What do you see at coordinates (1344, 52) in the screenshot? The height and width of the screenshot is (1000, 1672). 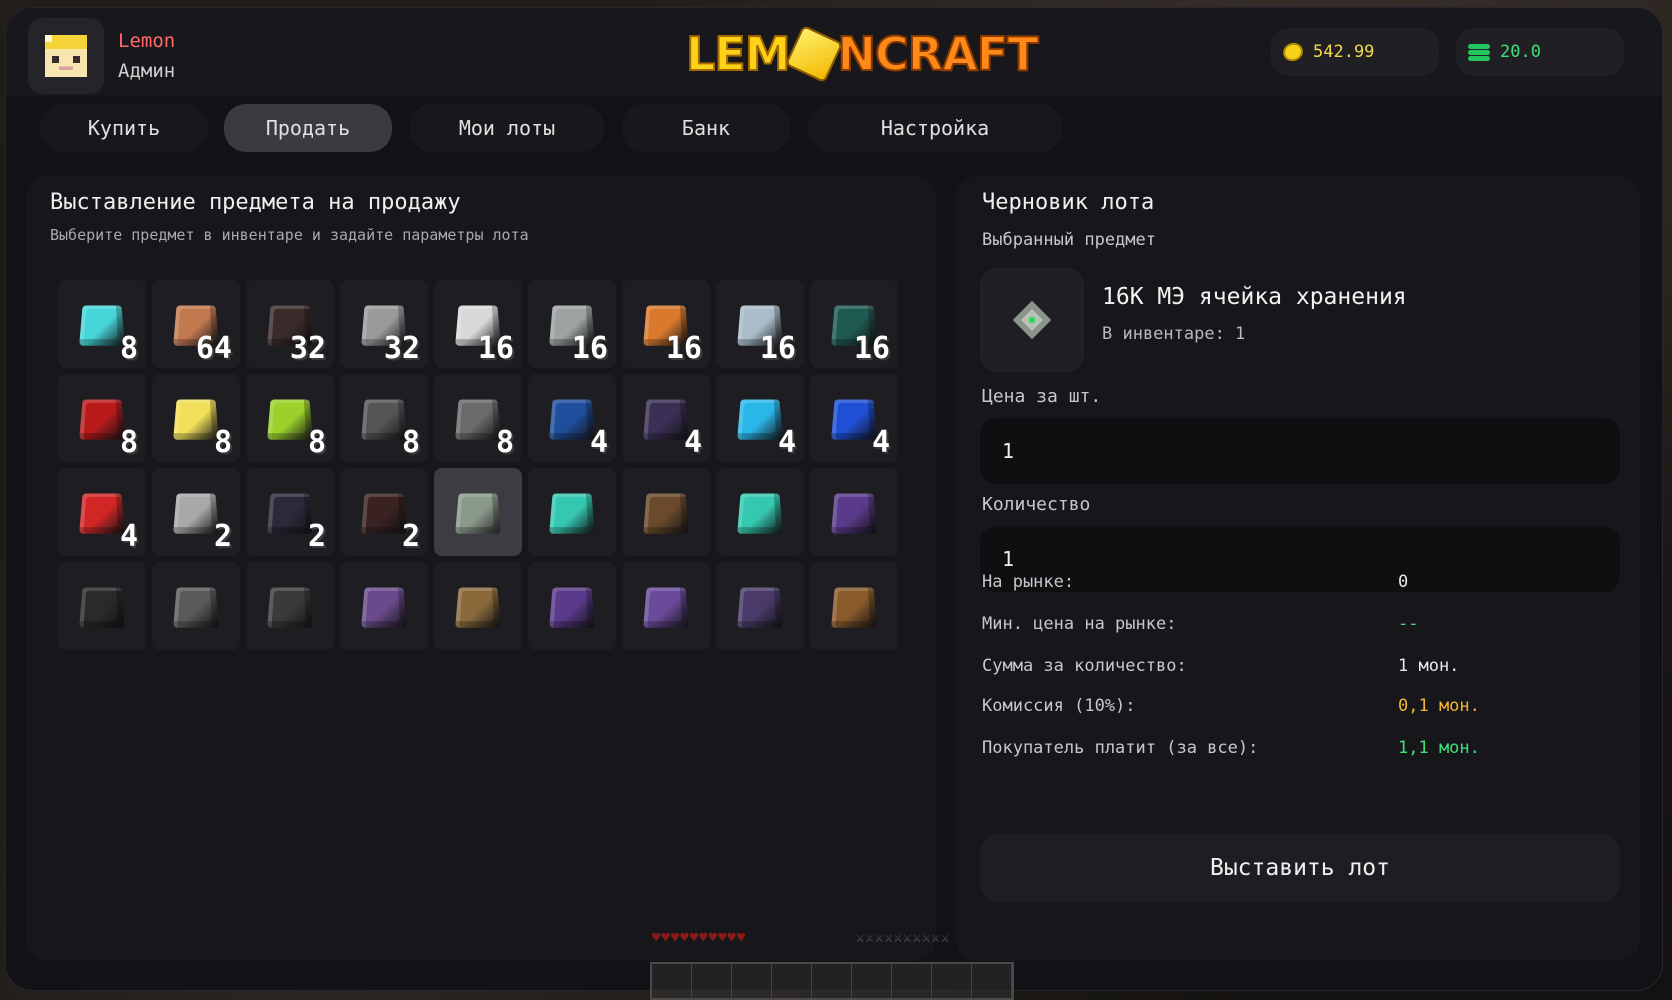 I see `coin-balance-value: 542.99` at bounding box center [1344, 52].